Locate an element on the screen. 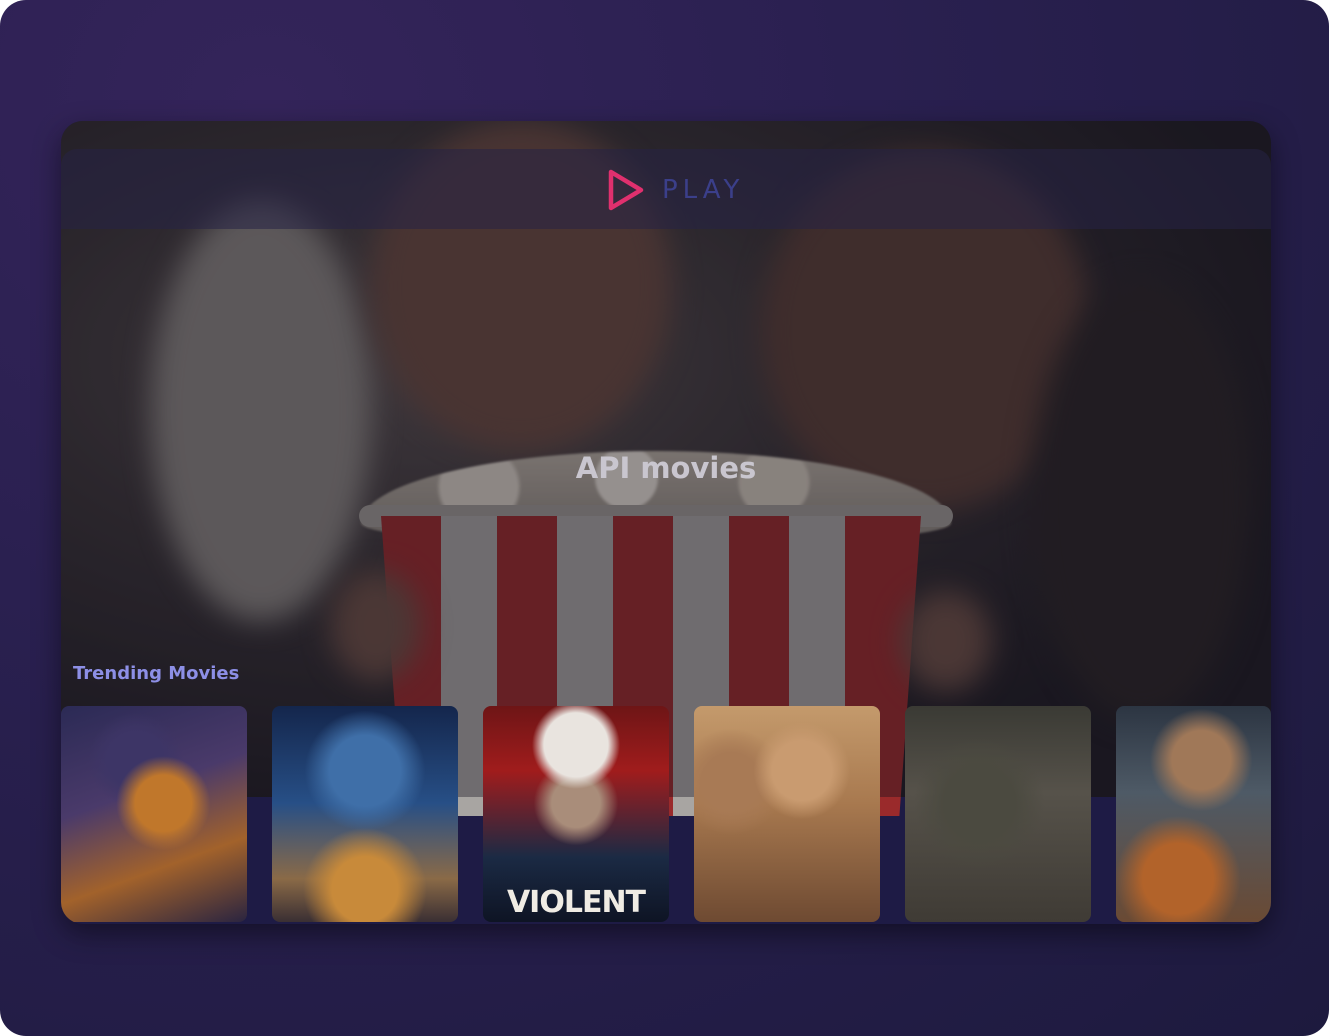 This screenshot has height=1036, width=1329. app-logo: PLAY is located at coordinates (673, 190).